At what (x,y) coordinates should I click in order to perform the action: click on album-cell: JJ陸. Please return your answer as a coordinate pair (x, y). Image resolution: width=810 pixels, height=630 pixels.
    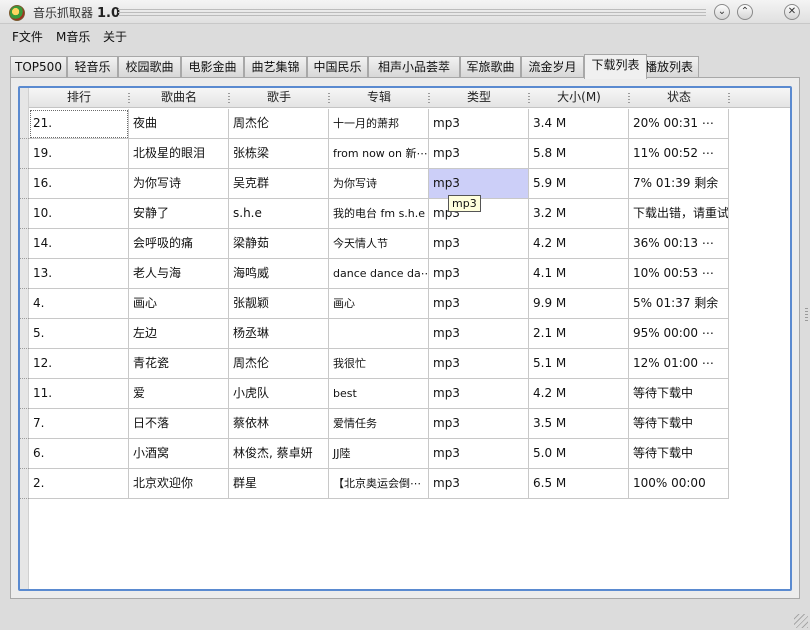
    Looking at the image, I should click on (379, 454).